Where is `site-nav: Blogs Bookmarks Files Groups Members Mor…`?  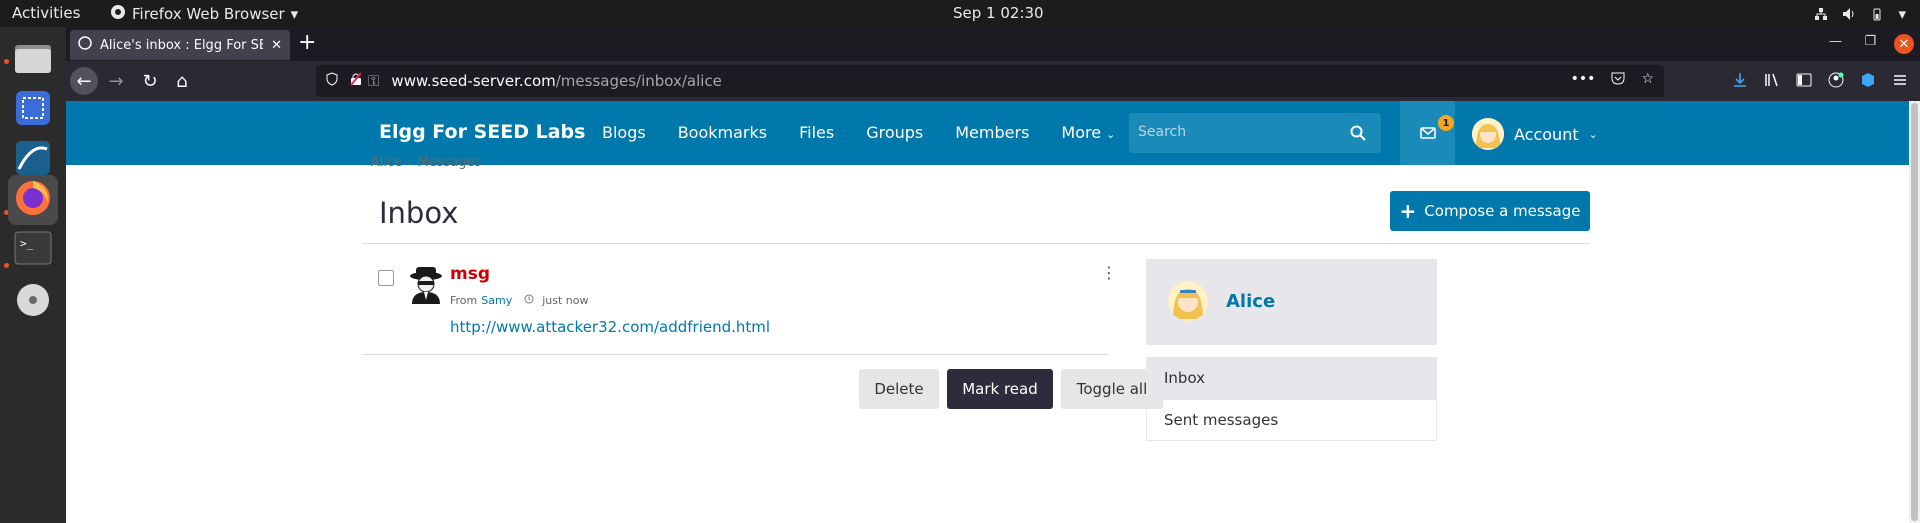
site-nav: Blogs Bookmarks Files Groups Members Mor… is located at coordinates (874, 132).